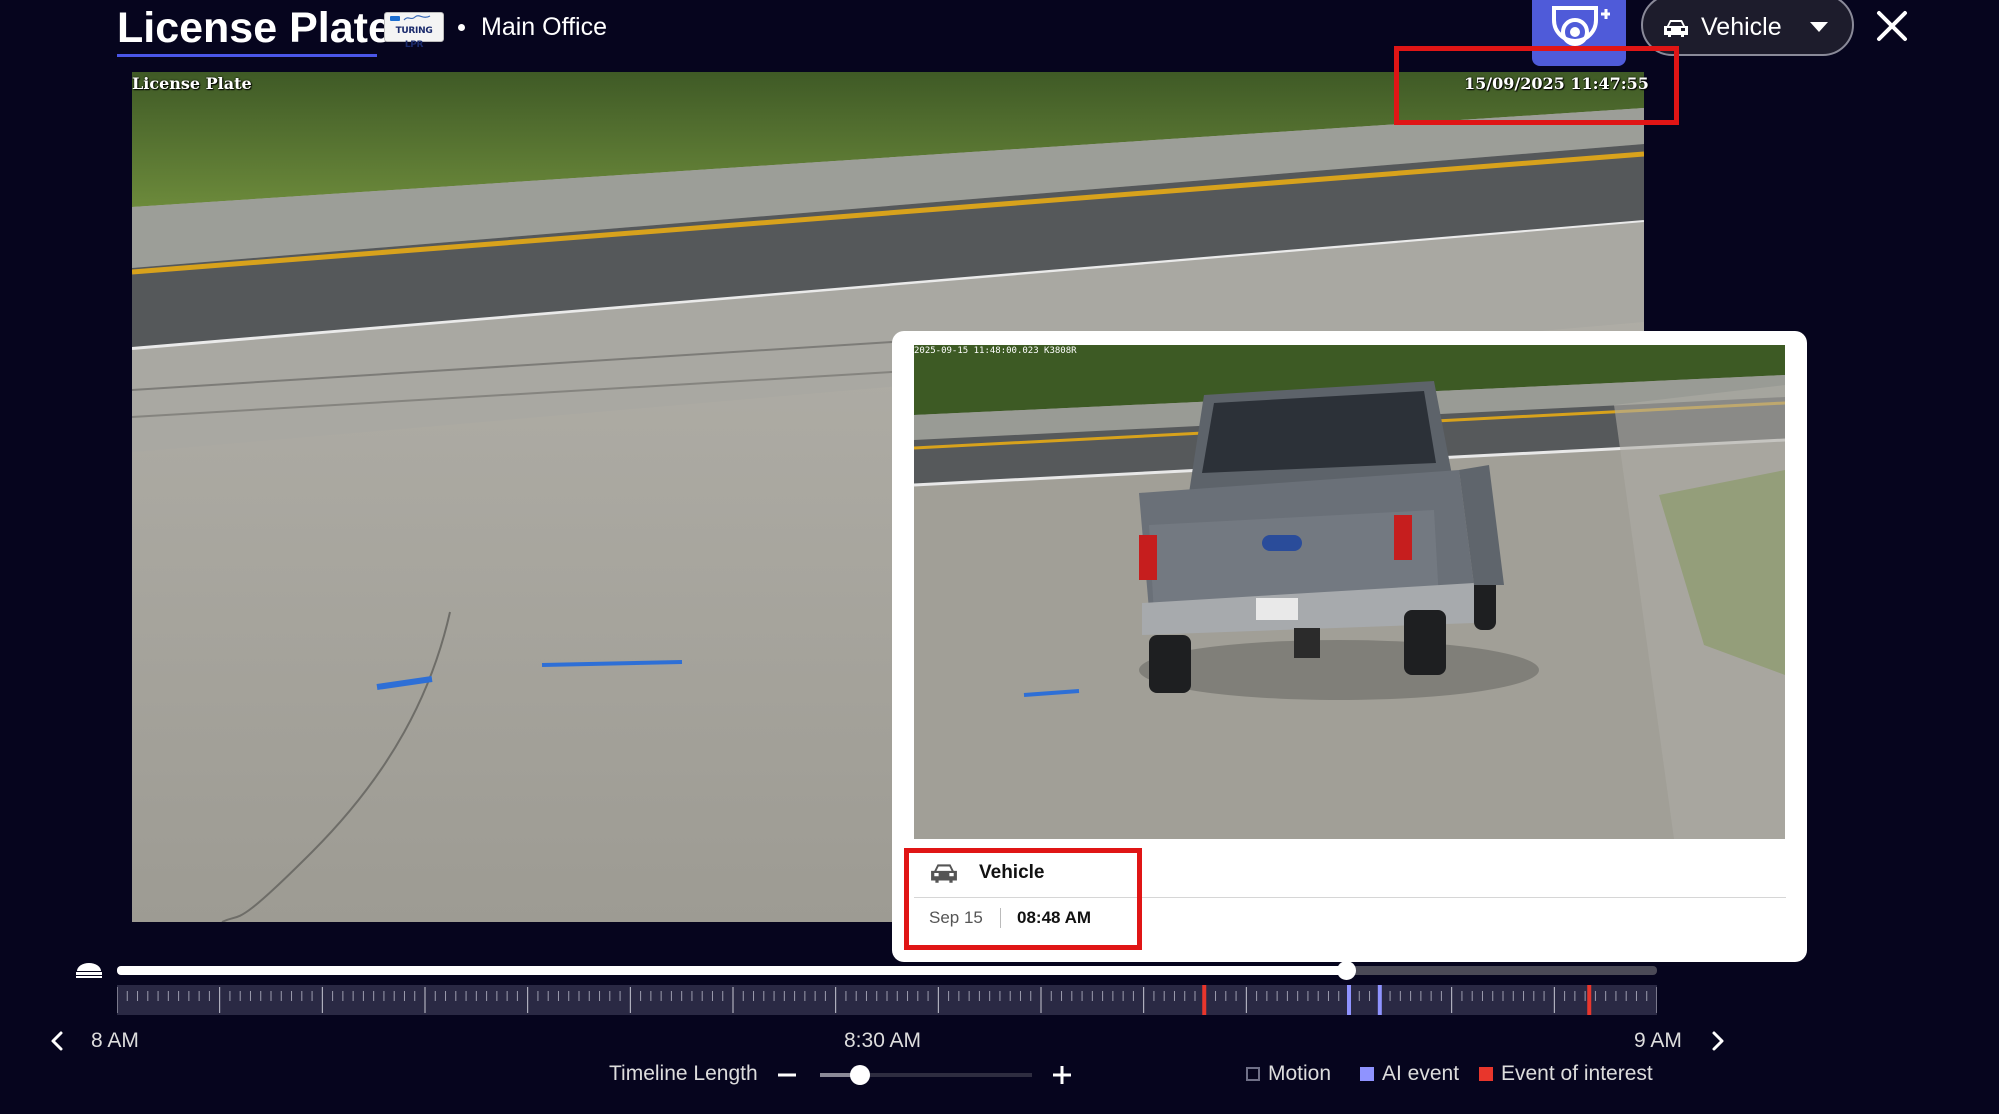  I want to click on chevron-right-icon, so click(1717, 1041).